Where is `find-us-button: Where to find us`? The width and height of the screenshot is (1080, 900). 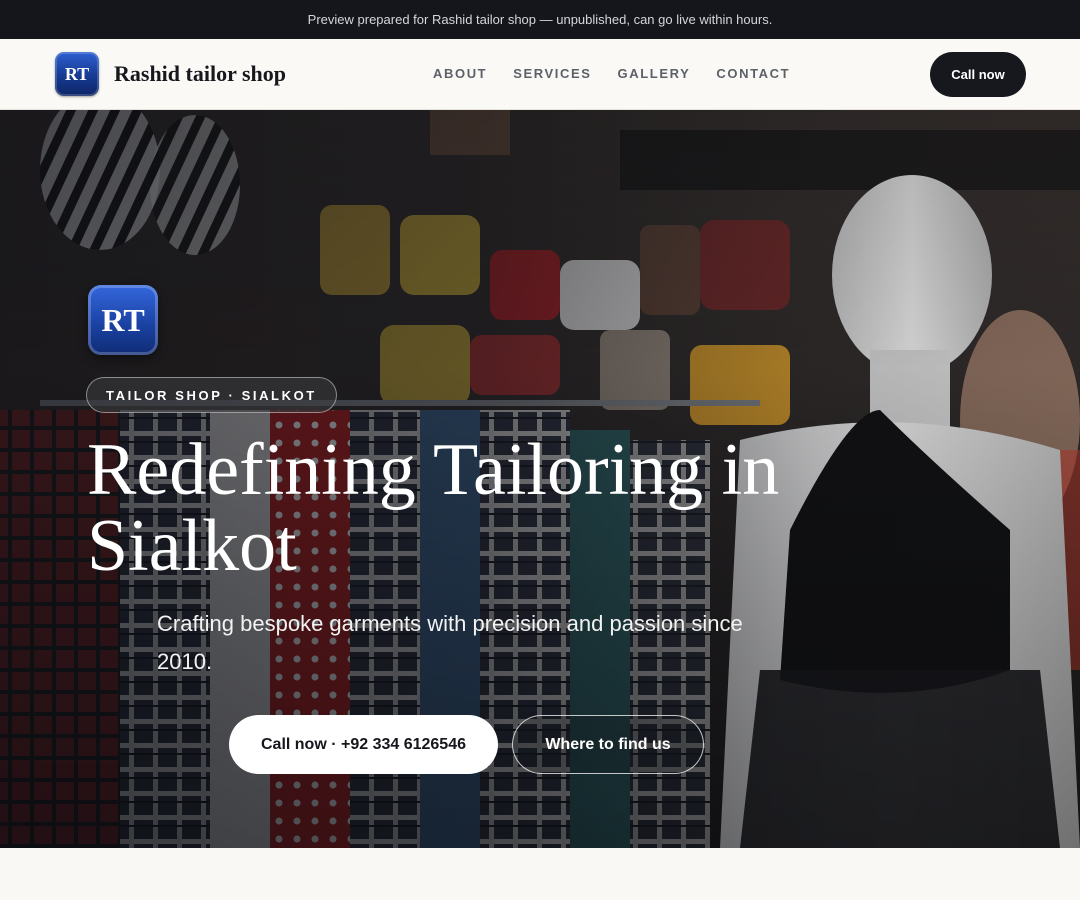 find-us-button: Where to find us is located at coordinates (608, 744).